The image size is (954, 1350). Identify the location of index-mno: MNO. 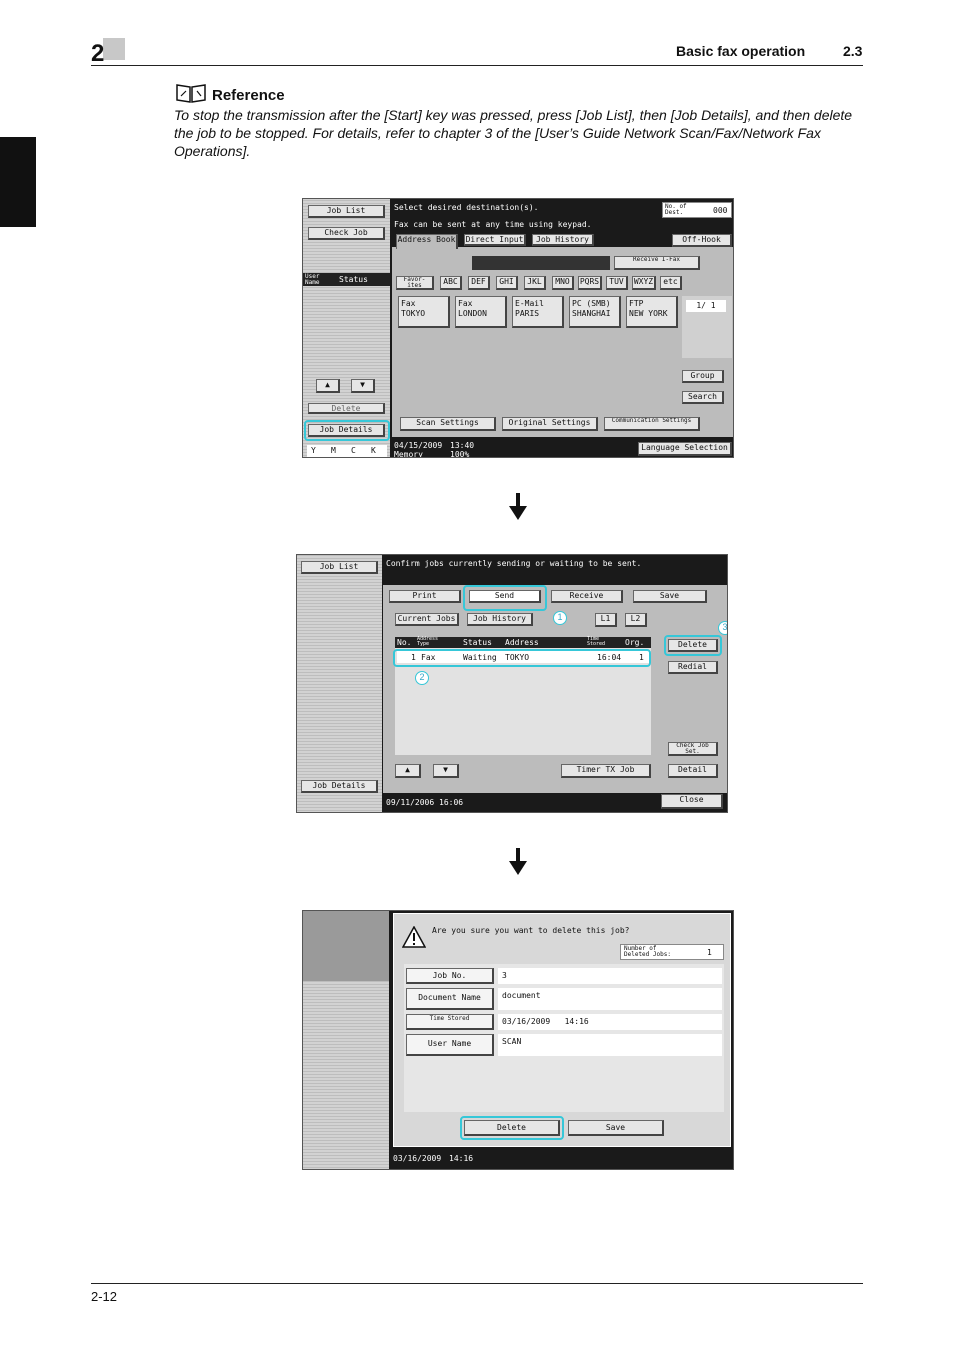
(563, 283).